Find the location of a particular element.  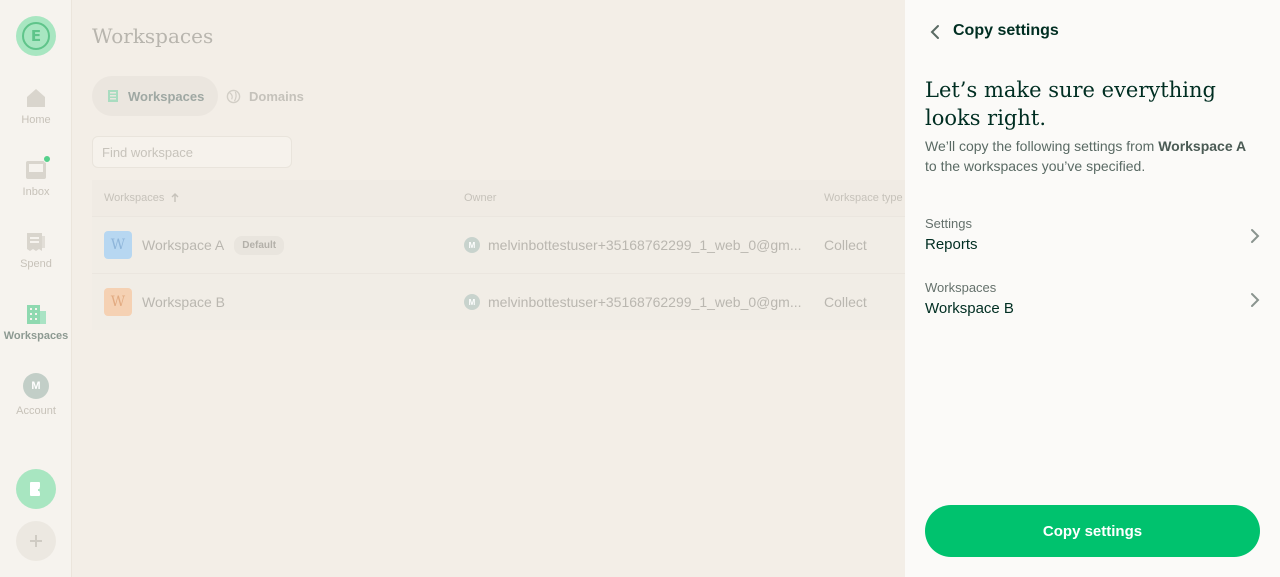

tab-label: Workspaces is located at coordinates (166, 96).